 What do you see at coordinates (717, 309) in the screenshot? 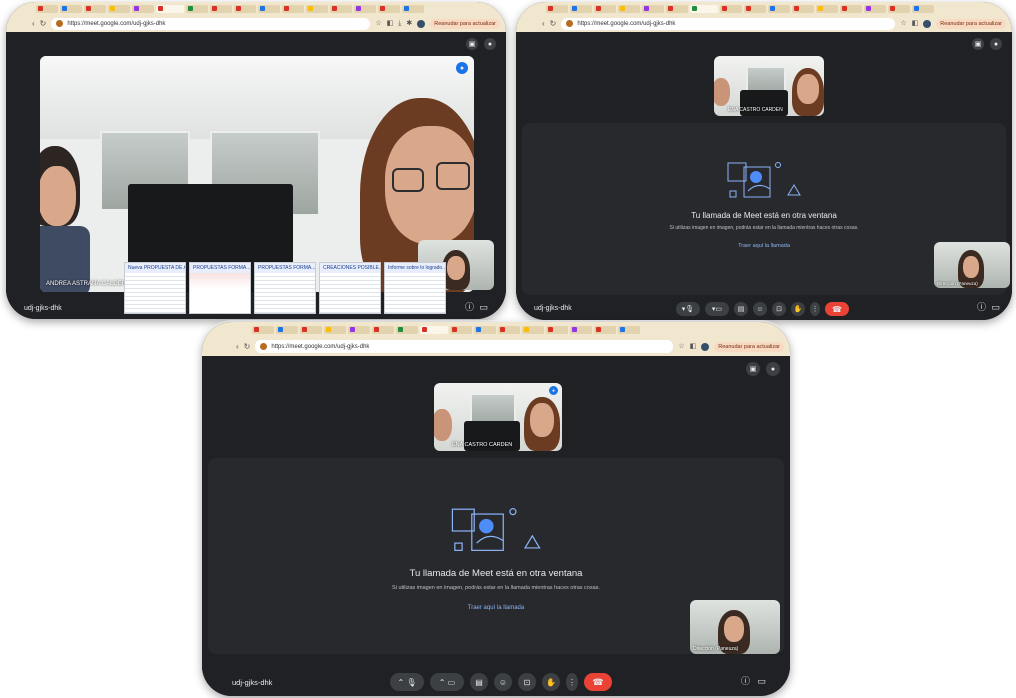
I see `camera-button: ▾▭` at bounding box center [717, 309].